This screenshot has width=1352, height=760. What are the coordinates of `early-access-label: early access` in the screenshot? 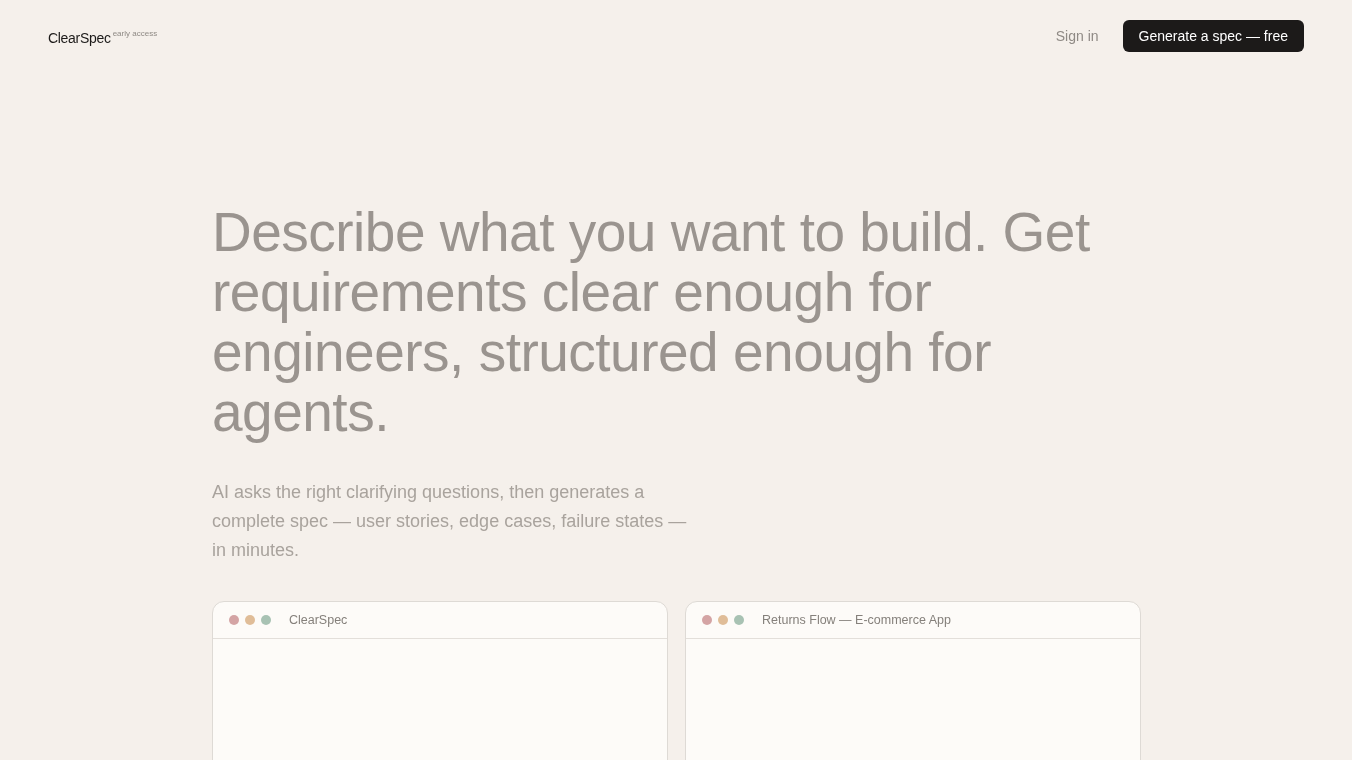 It's located at (135, 33).